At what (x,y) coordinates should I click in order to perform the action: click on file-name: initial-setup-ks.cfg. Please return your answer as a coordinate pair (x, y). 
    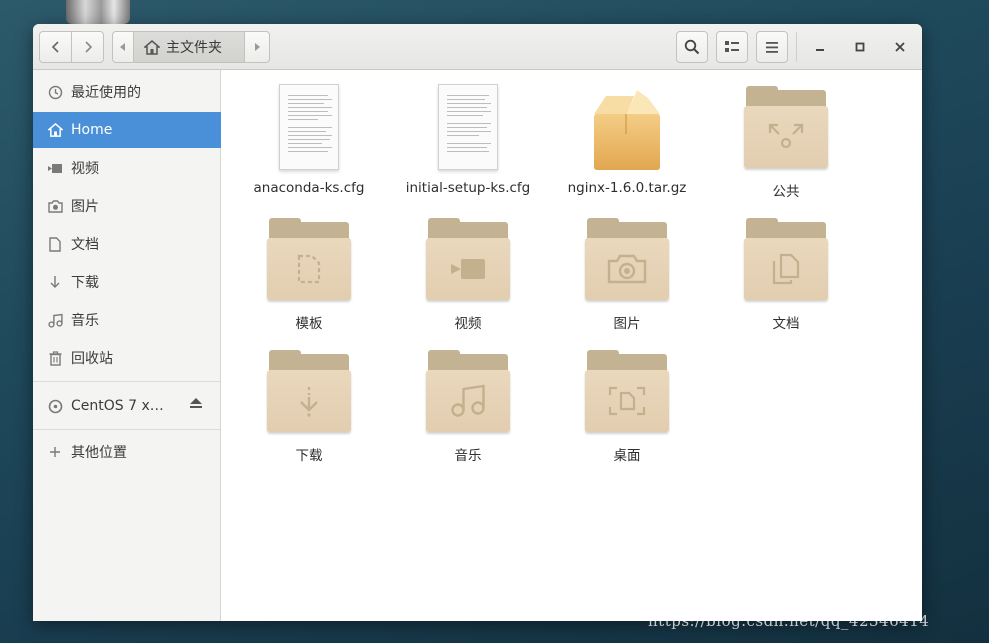
    Looking at the image, I should click on (468, 188).